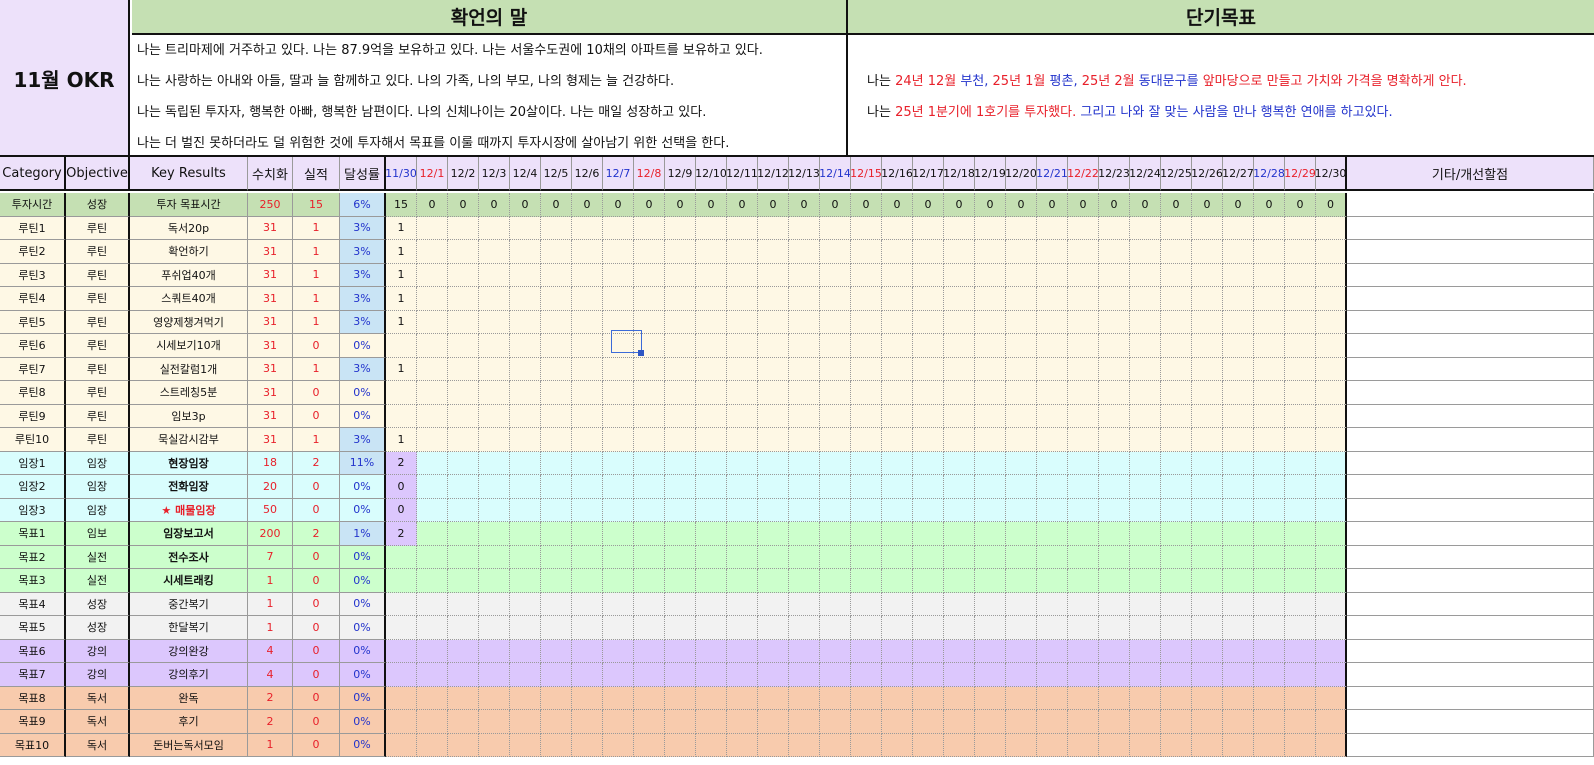  Describe the element at coordinates (189, 534) in the screenshot. I see `key-result-cell: 임장보고서` at that location.